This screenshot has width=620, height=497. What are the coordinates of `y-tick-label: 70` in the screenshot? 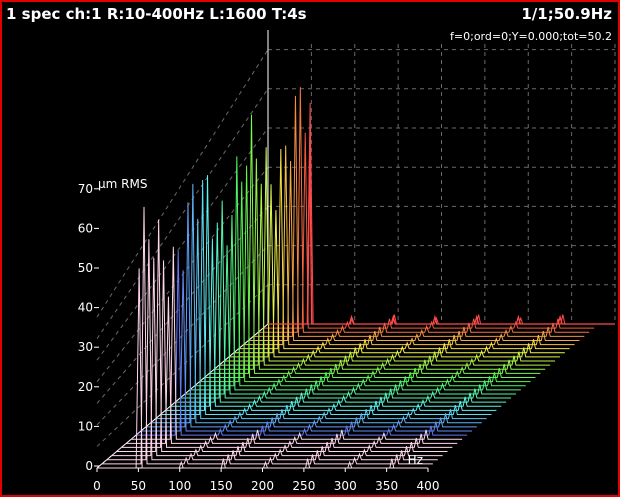 It's located at (85, 189).